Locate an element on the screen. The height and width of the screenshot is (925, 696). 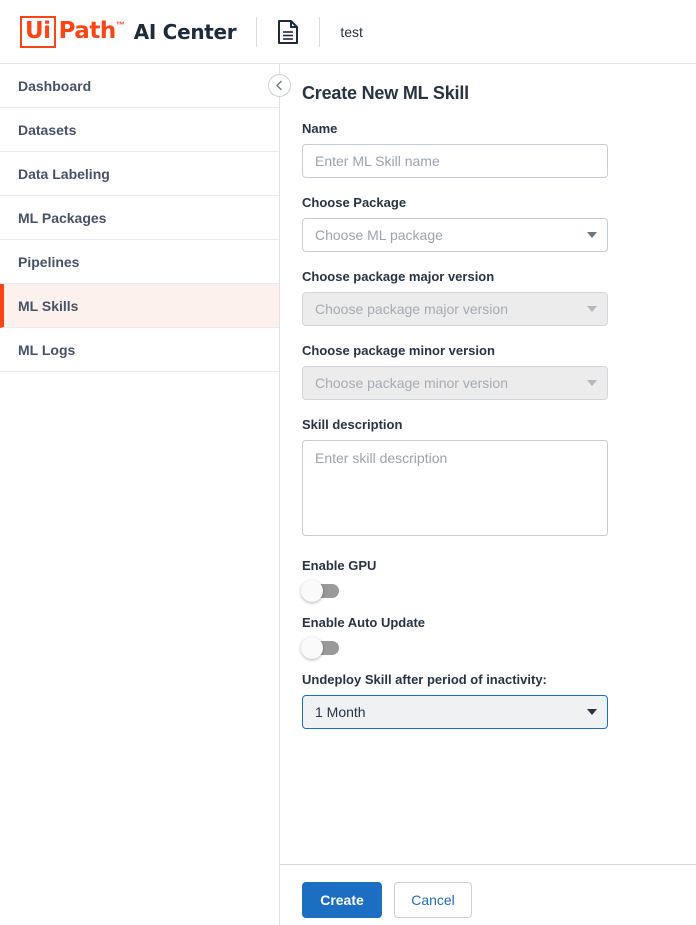
uipath-logo-icon: Ui Path ™ is located at coordinates (72, 32).